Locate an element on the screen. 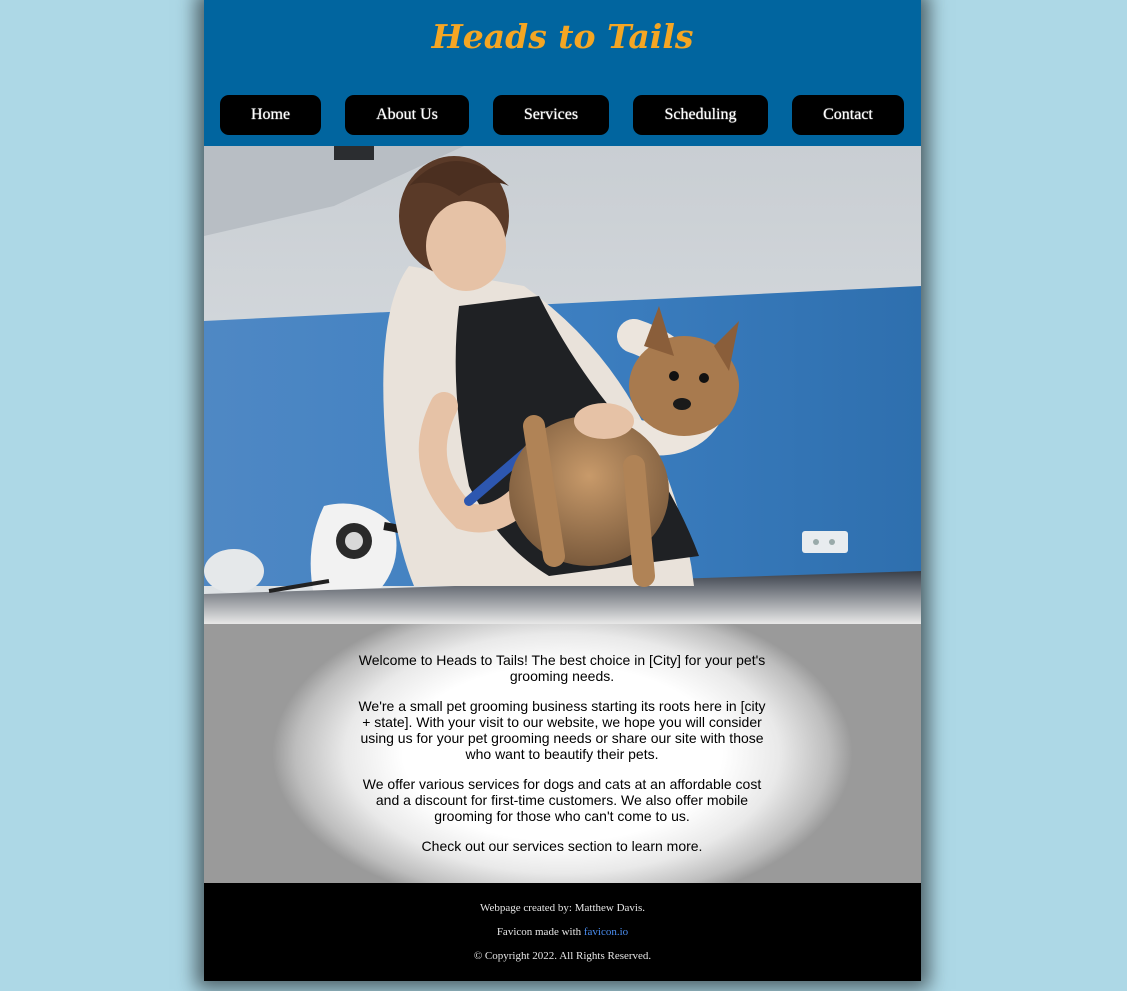  nav-scheduling-button: Scheduling is located at coordinates (700, 115).